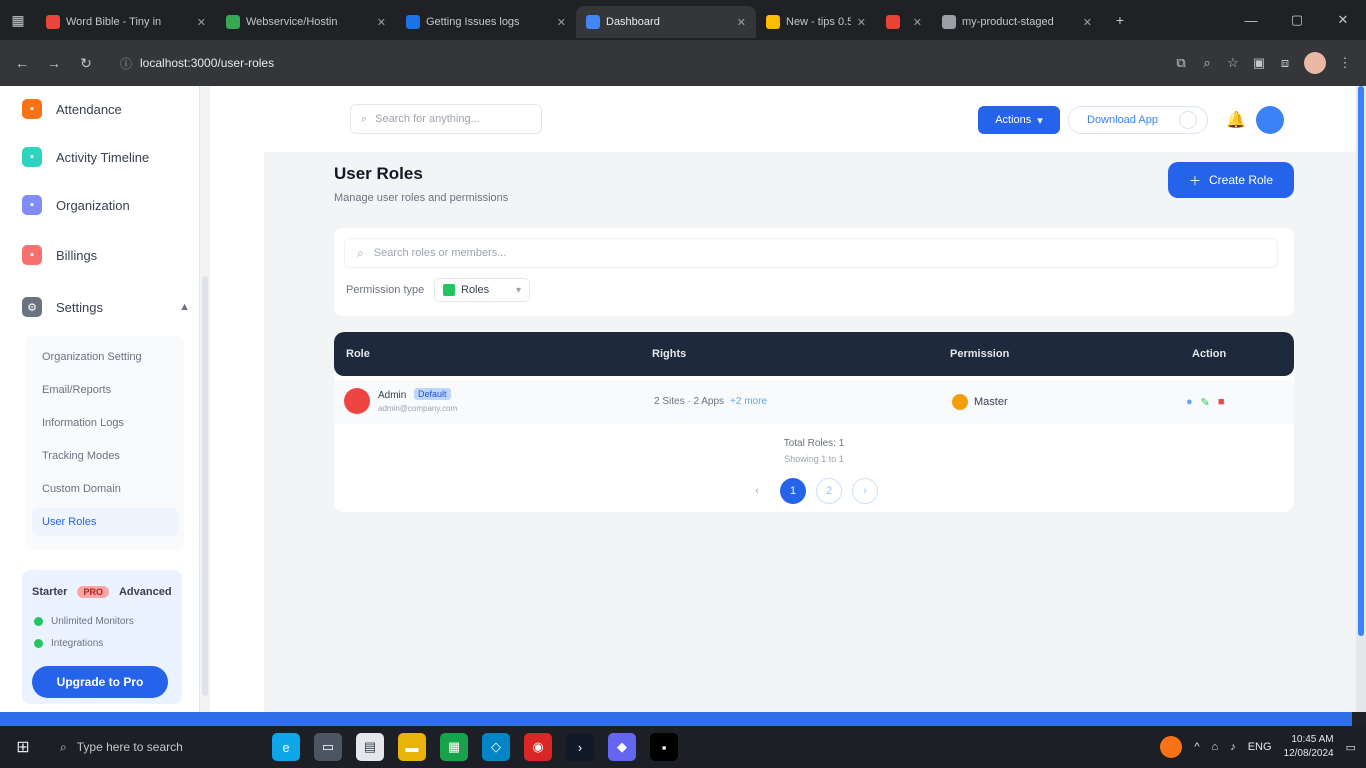 This screenshot has width=1366, height=768. What do you see at coordinates (357, 401) in the screenshot?
I see `role-avatar` at bounding box center [357, 401].